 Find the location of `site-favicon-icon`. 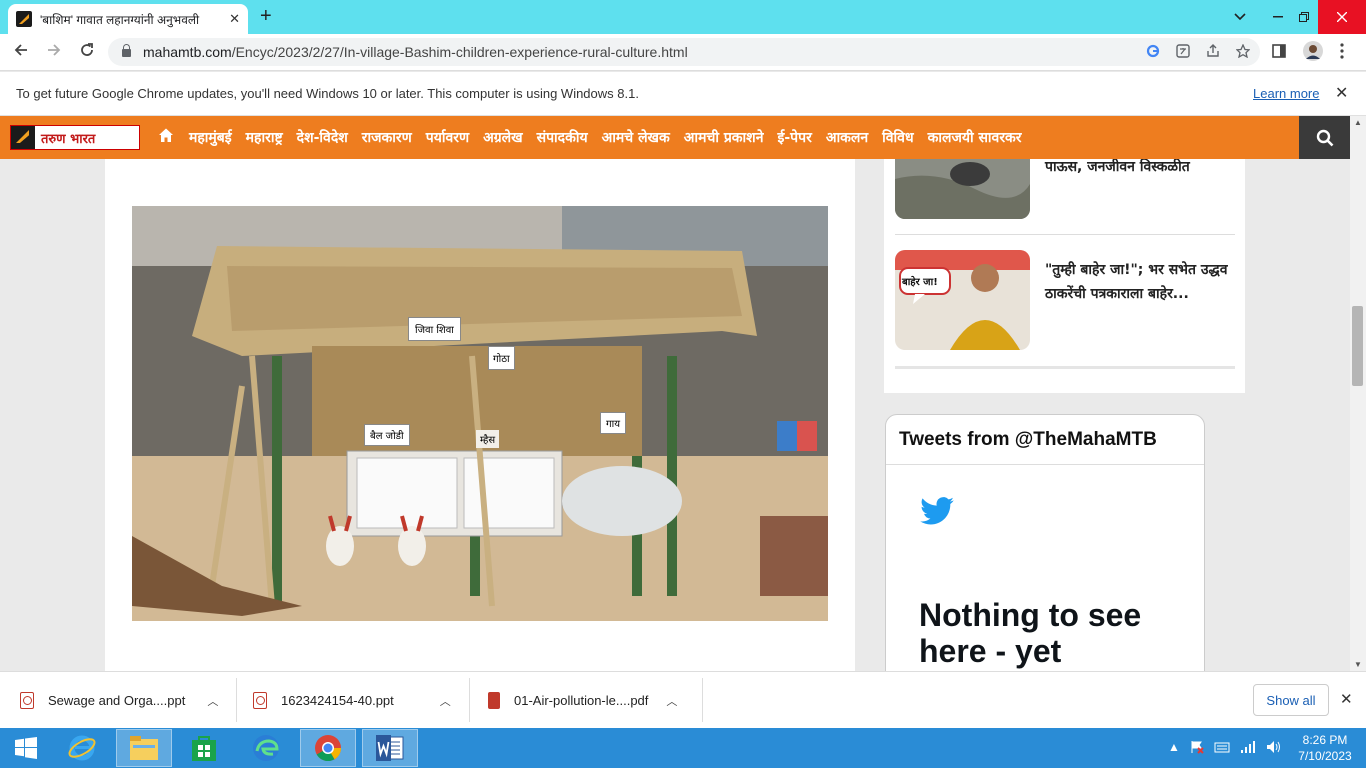

site-favicon-icon is located at coordinates (24, 19).